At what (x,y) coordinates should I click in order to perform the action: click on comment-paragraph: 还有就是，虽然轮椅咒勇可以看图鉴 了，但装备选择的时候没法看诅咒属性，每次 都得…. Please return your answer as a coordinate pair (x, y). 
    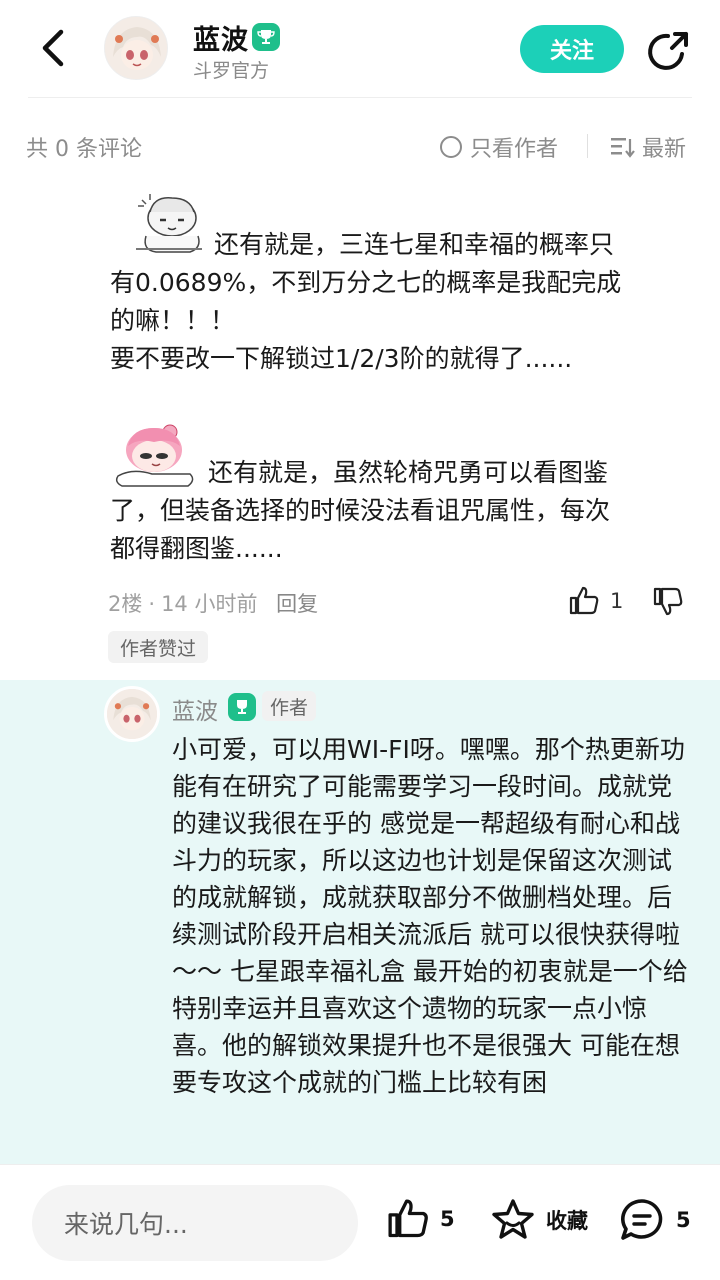
    Looking at the image, I should click on (395, 511).